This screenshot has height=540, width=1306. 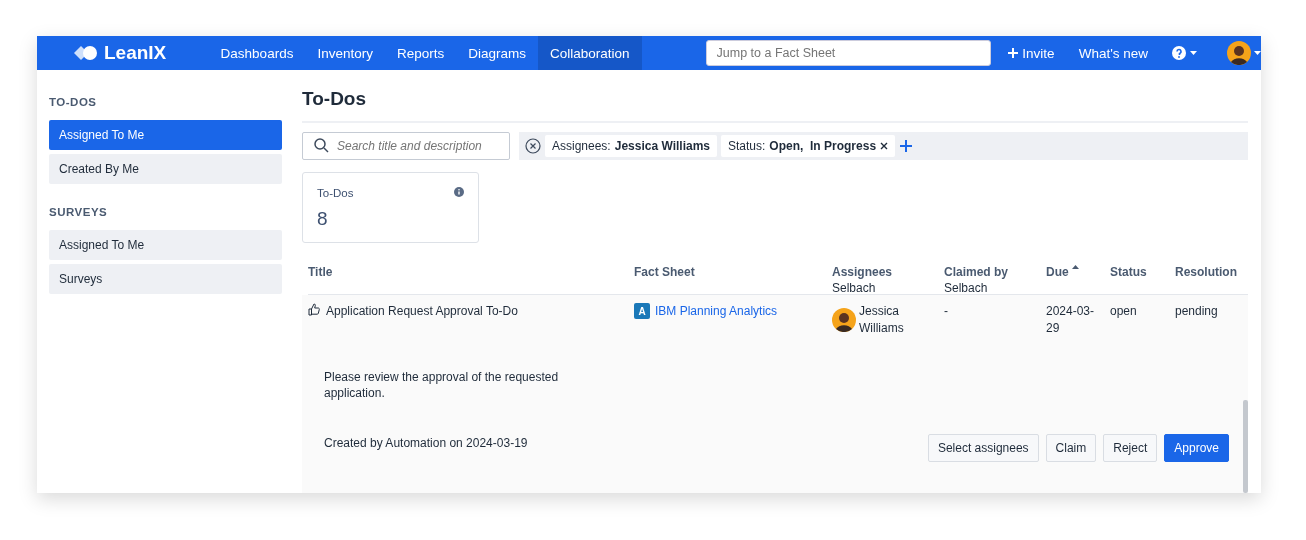 What do you see at coordinates (1113, 53) in the screenshot?
I see `whats-new-link: What's new` at bounding box center [1113, 53].